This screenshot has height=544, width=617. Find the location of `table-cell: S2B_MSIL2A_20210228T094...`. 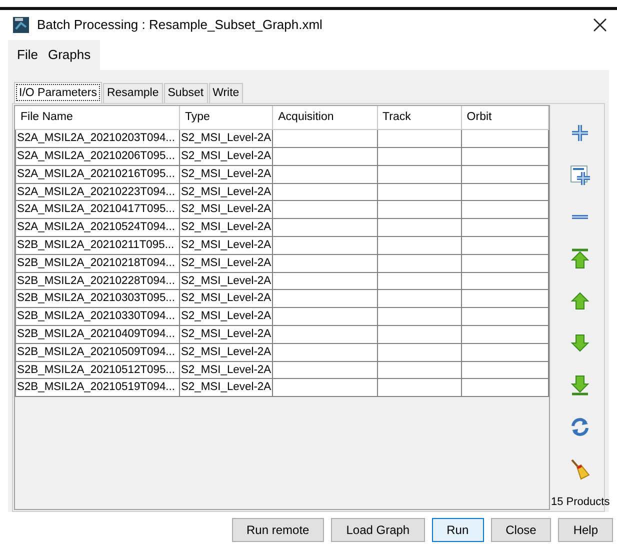

table-cell: S2B_MSIL2A_20210228T094... is located at coordinates (98, 281).